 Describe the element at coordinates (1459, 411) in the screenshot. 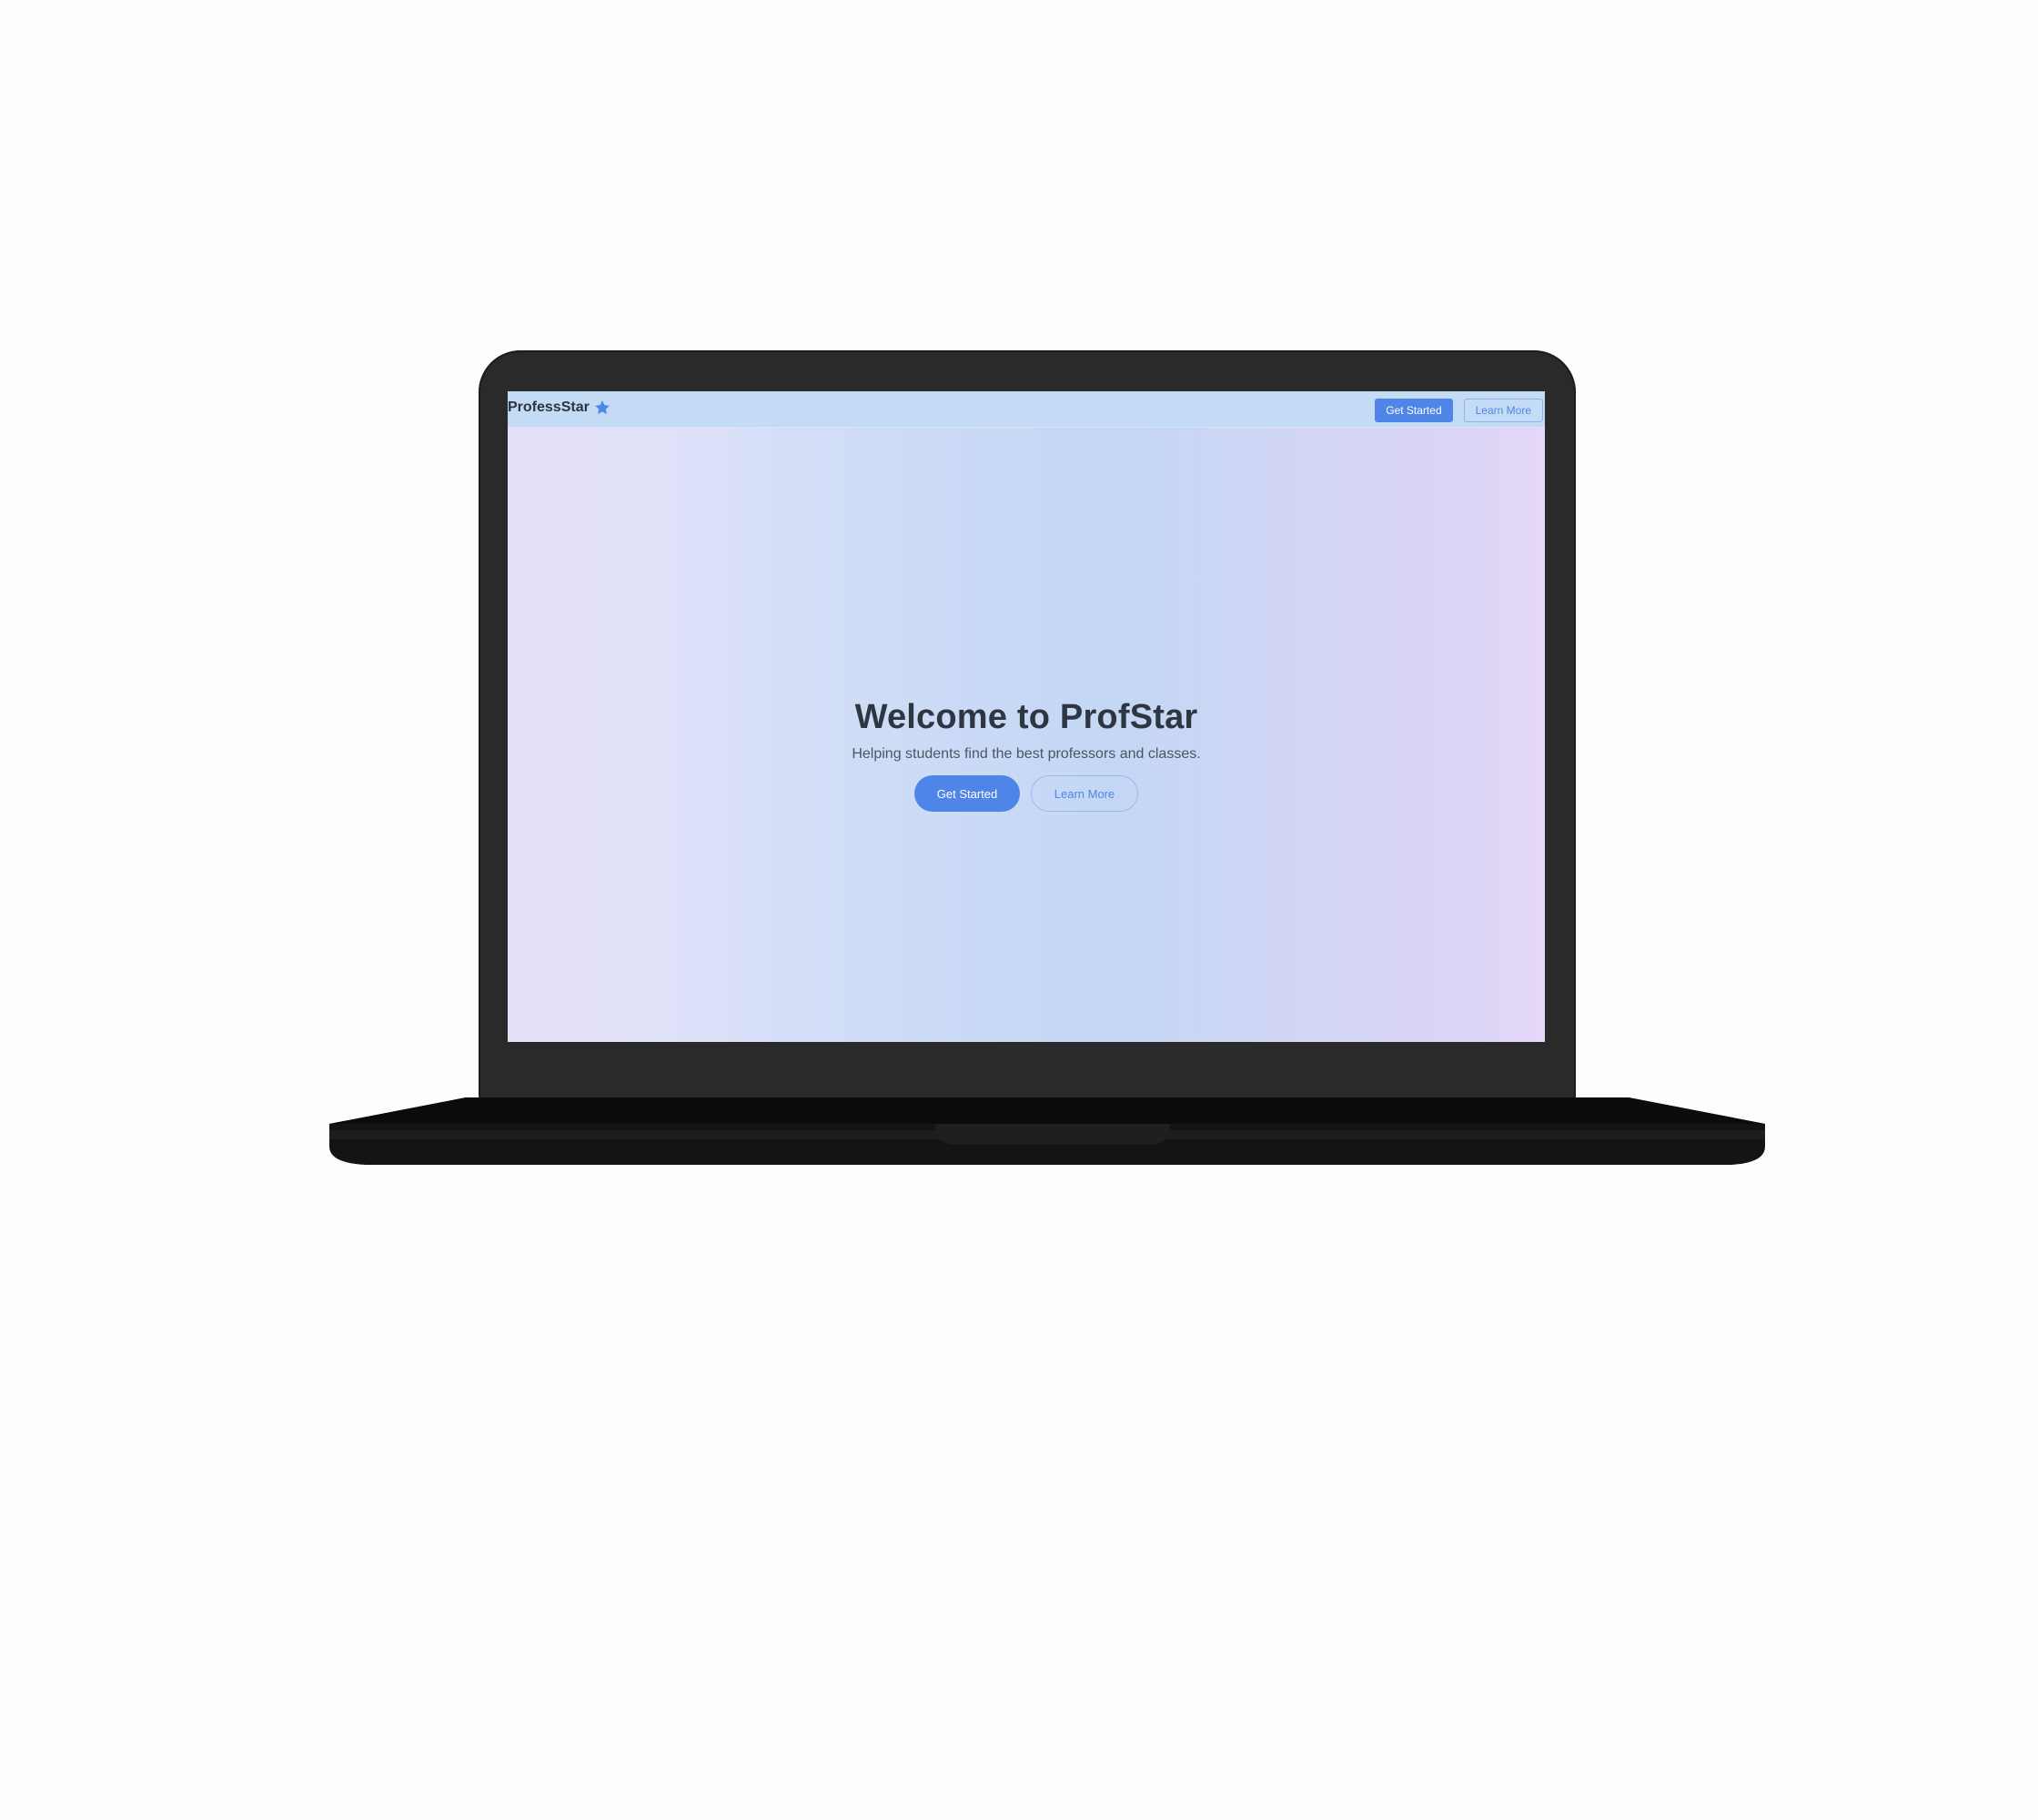

I see `nav-actions: Get Started Learn More` at that location.